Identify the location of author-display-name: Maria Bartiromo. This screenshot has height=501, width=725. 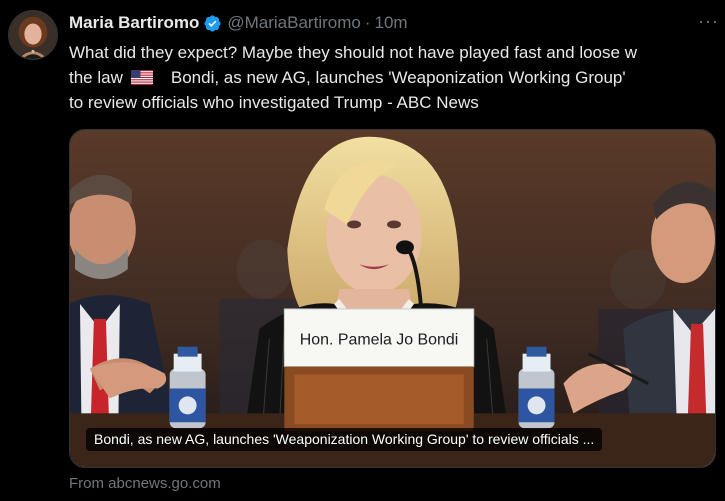
(134, 23).